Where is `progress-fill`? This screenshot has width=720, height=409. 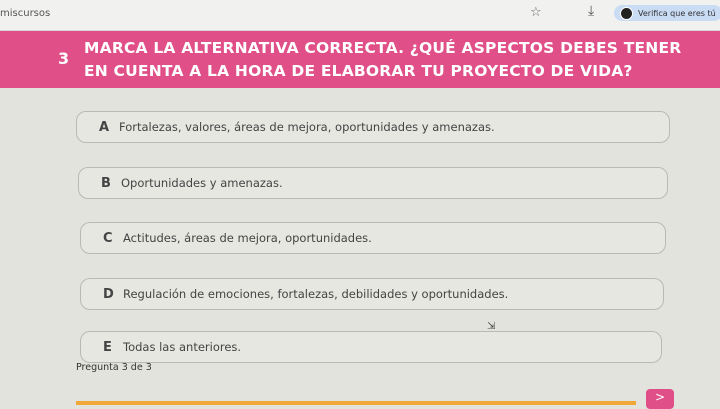
progress-fill is located at coordinates (356, 403).